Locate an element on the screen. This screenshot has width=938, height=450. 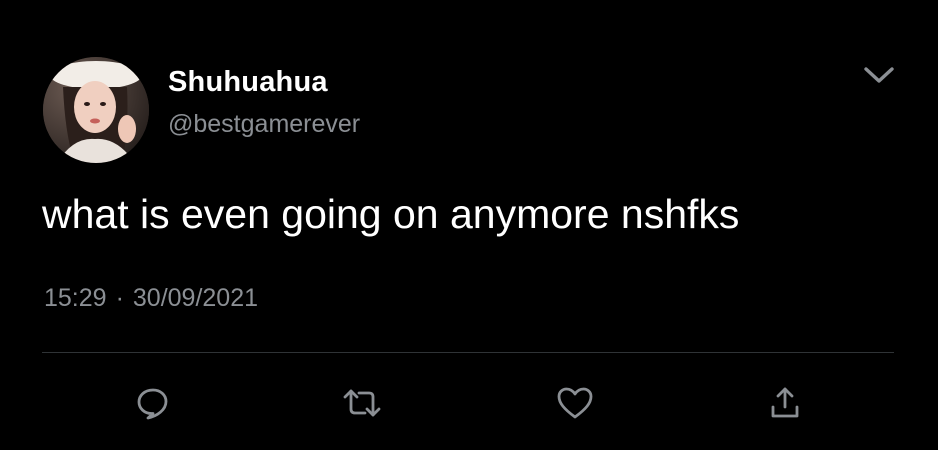
retweet-icon is located at coordinates (362, 403).